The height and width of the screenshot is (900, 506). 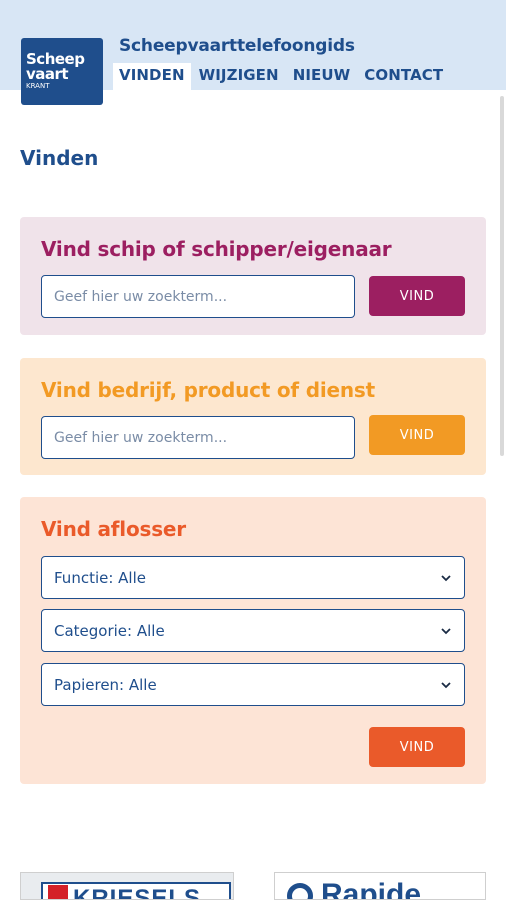 What do you see at coordinates (58, 892) in the screenshot?
I see `kriesels-logo-icon` at bounding box center [58, 892].